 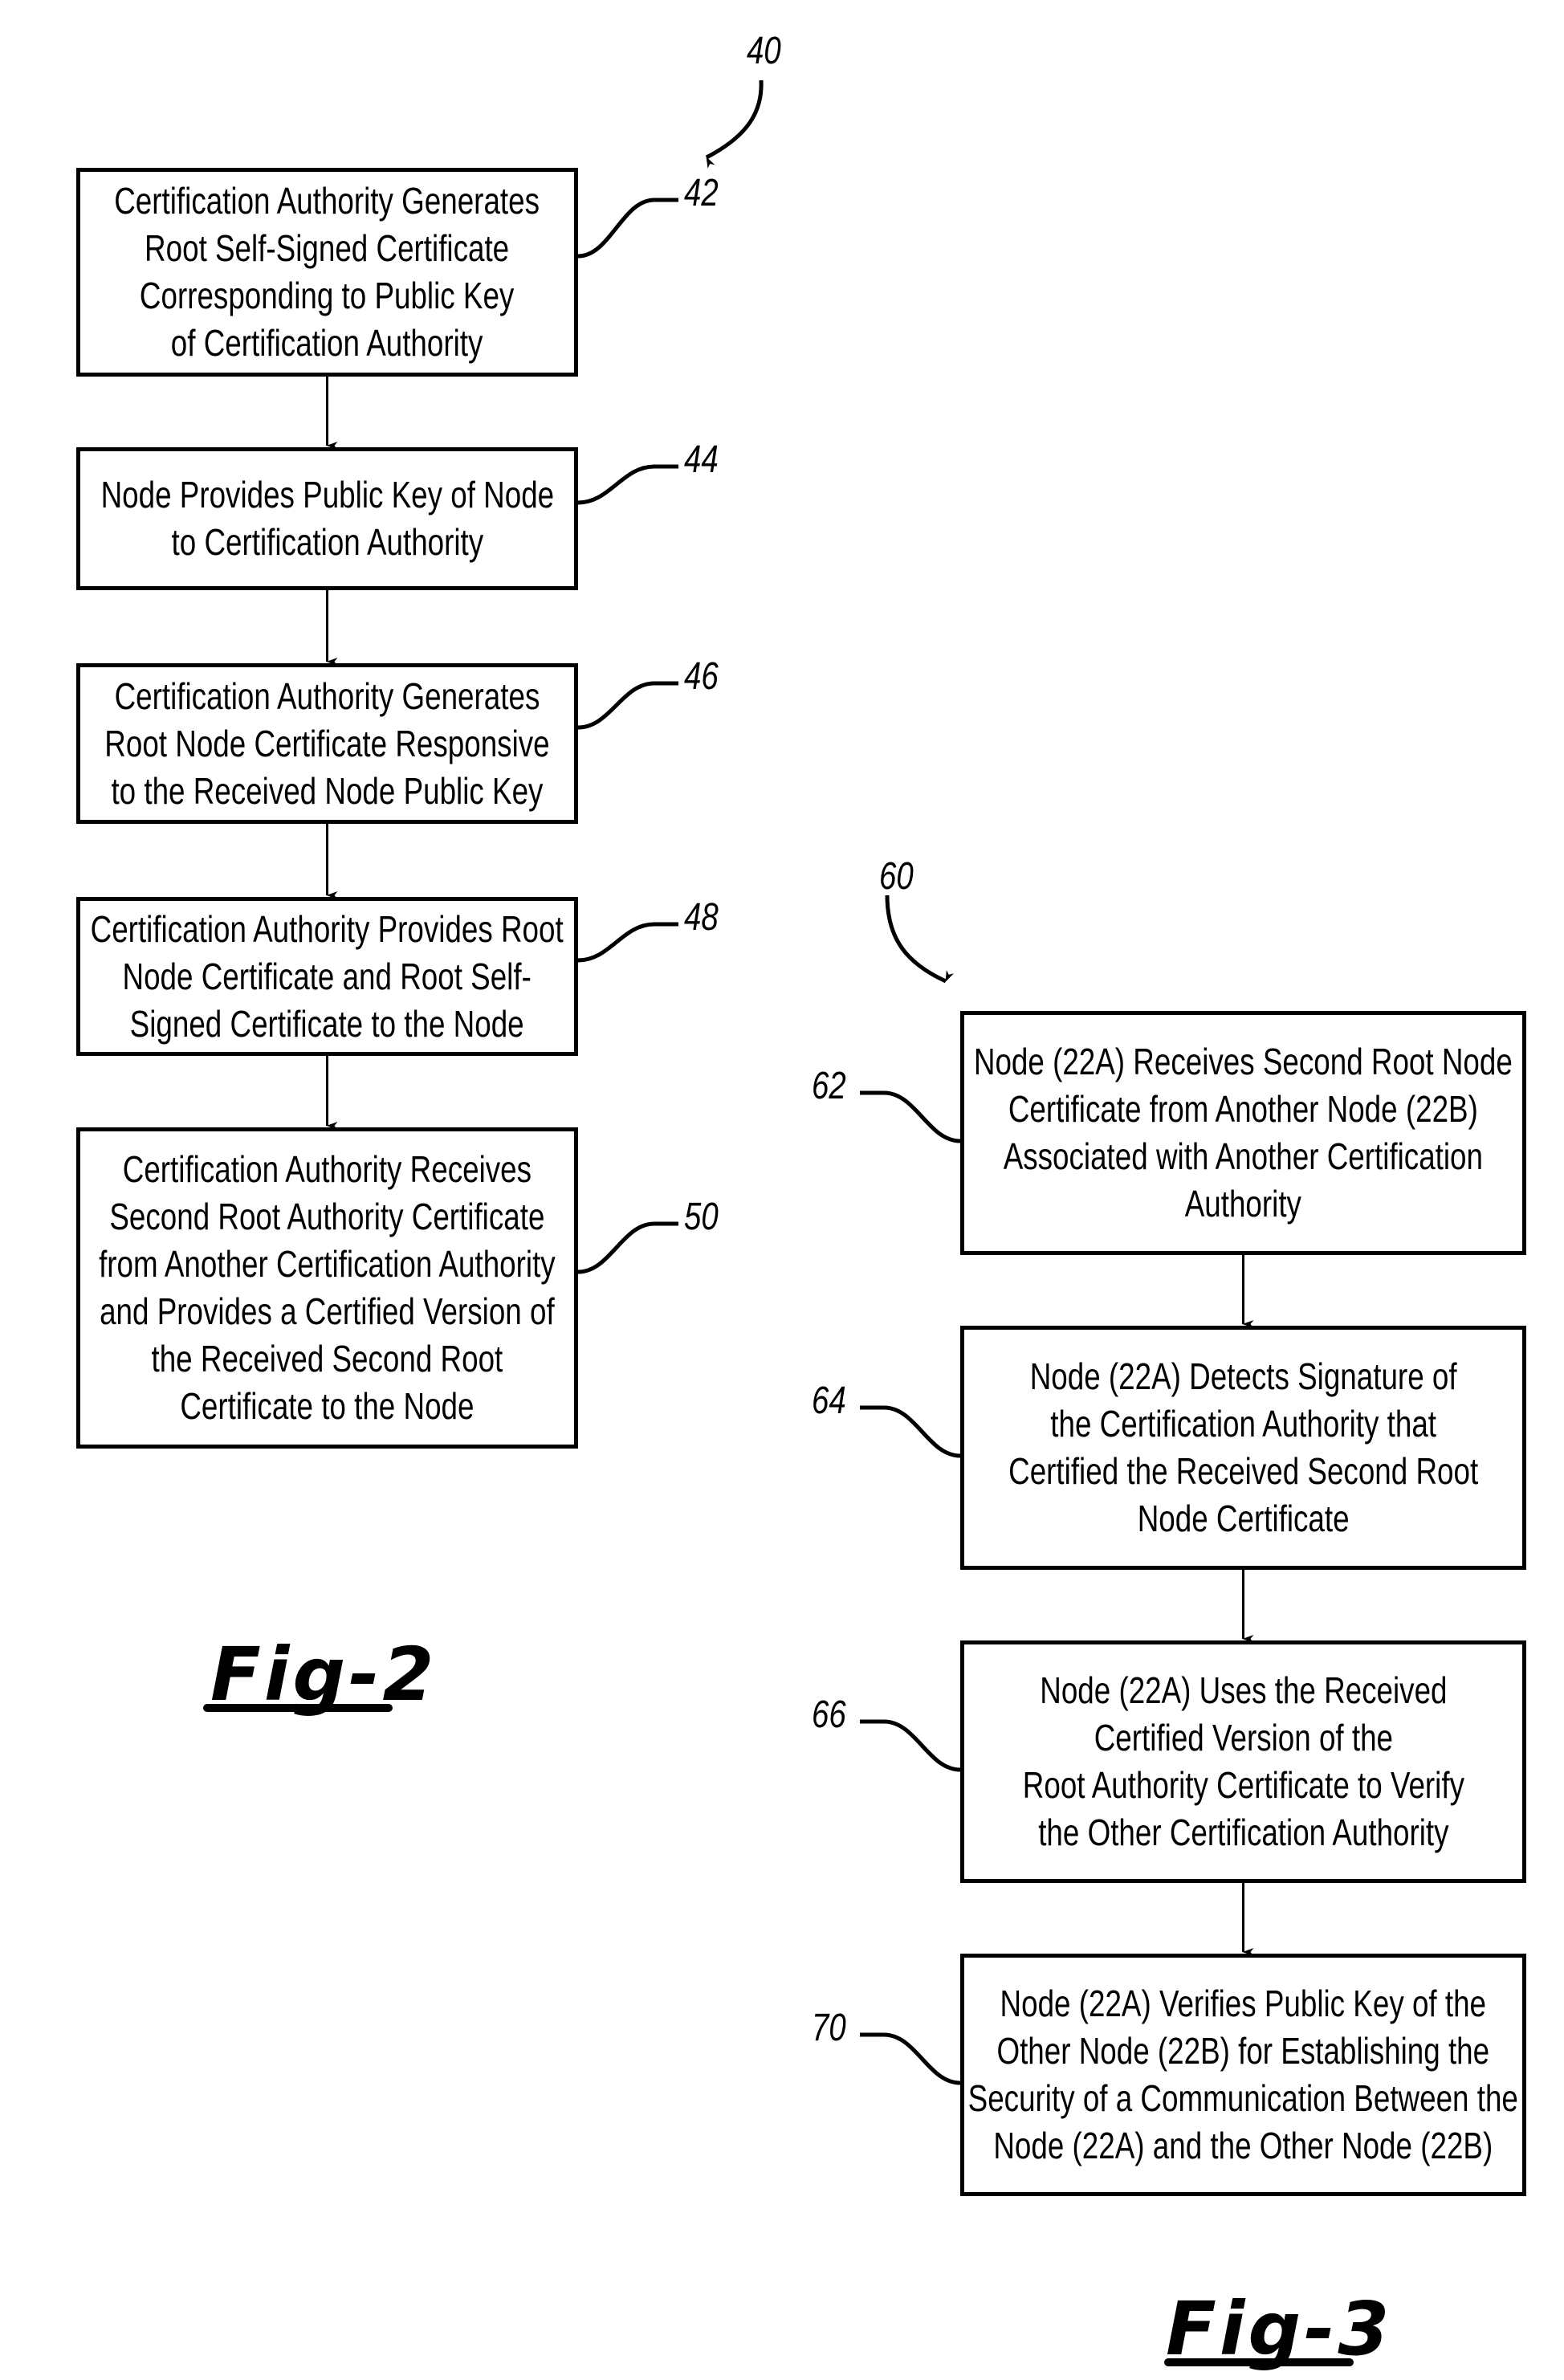 I want to click on step-text-line: Certified Version of the, so click(x=1243, y=1738).